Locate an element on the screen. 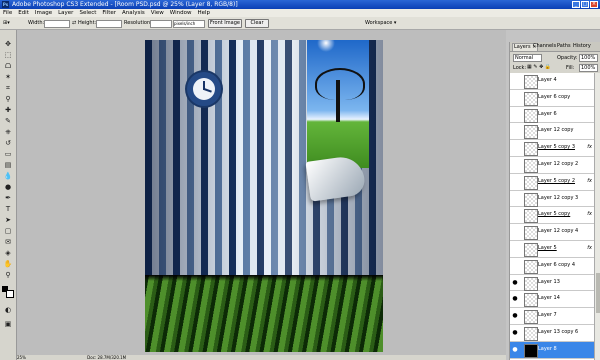  menu-select: Select is located at coordinates (87, 13).